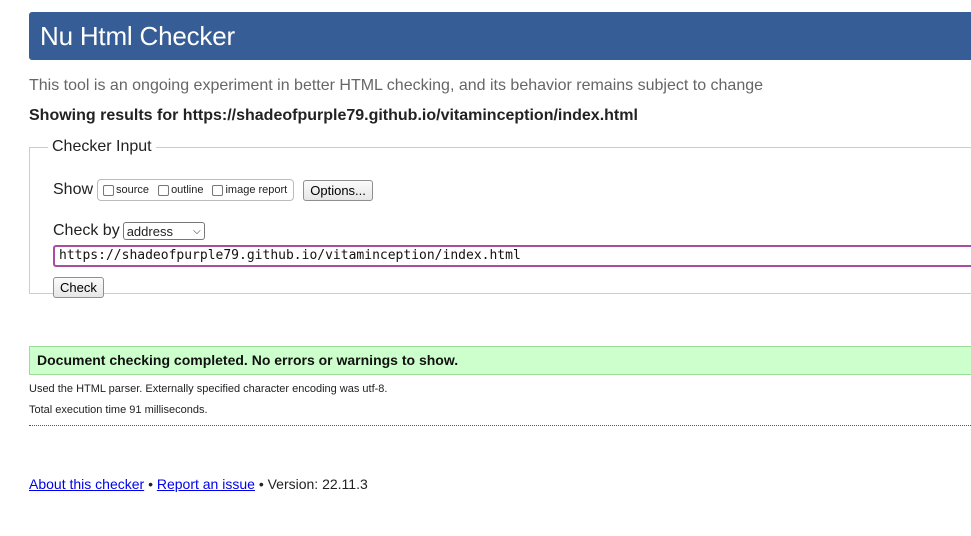  What do you see at coordinates (118, 410) in the screenshot?
I see `execution-time-text: Total execution time 91 milliseconds.` at bounding box center [118, 410].